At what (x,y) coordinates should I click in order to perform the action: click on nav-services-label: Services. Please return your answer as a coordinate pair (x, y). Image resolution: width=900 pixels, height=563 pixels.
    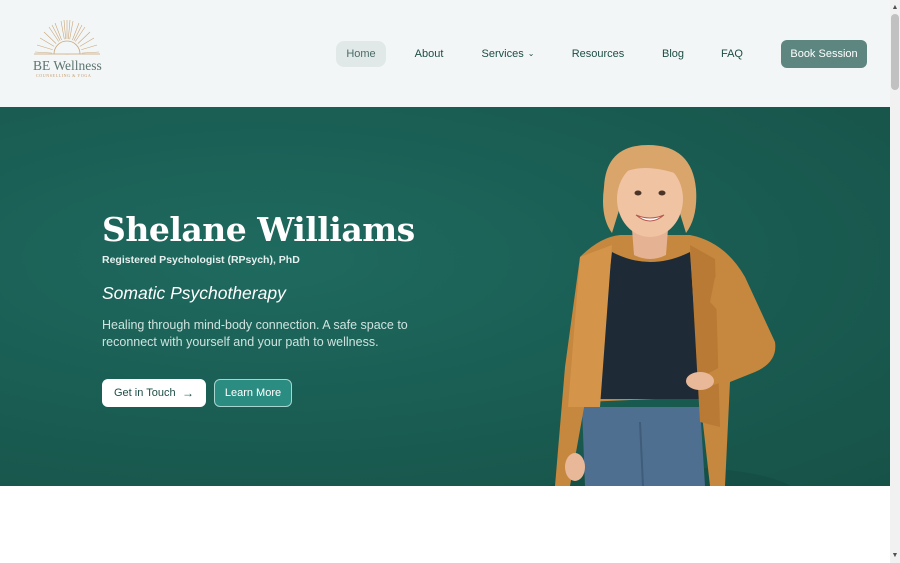
    Looking at the image, I should click on (502, 54).